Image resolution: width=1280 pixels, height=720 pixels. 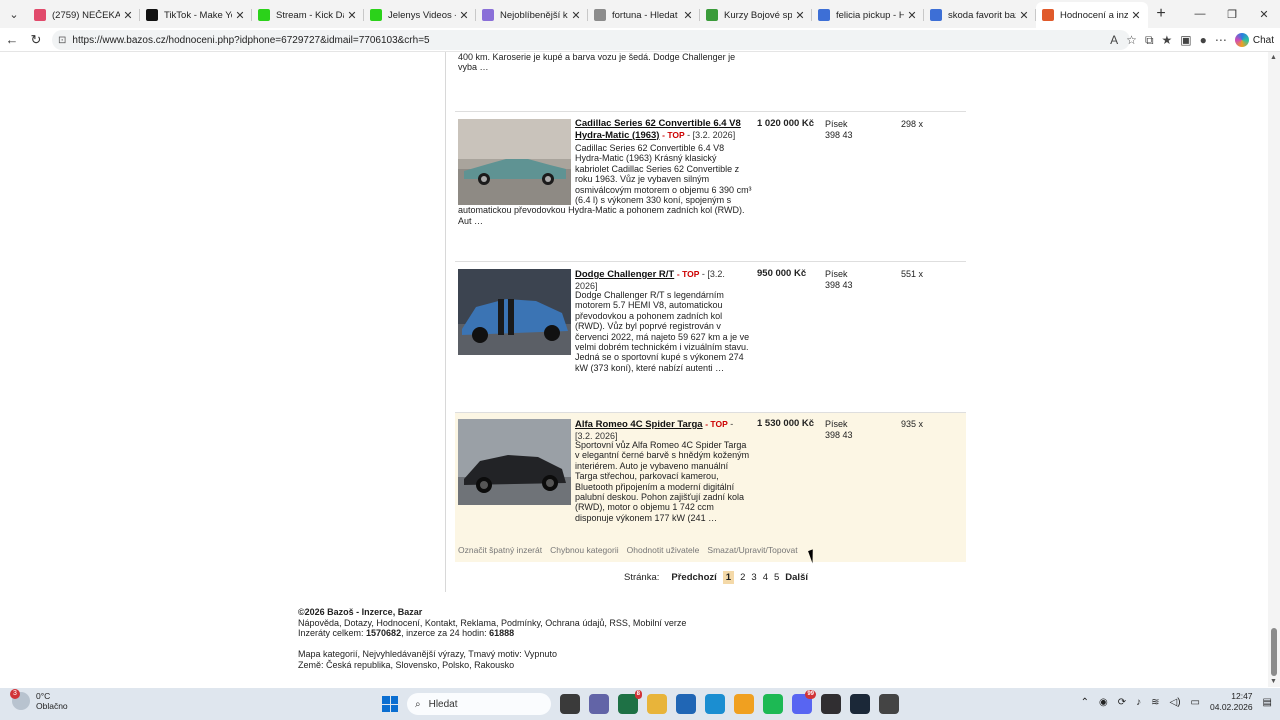 I want to click on next-page-link: Další, so click(x=796, y=577).